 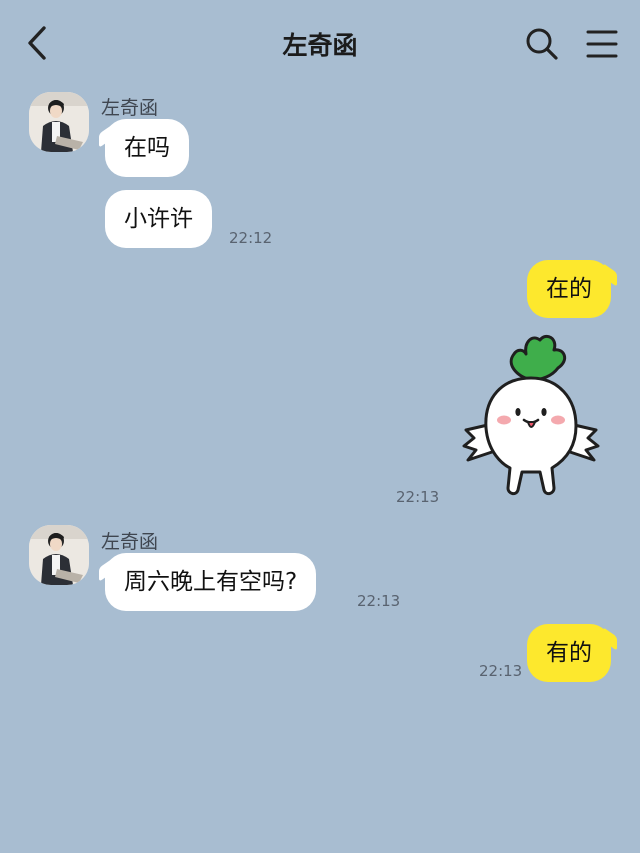 I want to click on message-text: 在吗, so click(x=147, y=148).